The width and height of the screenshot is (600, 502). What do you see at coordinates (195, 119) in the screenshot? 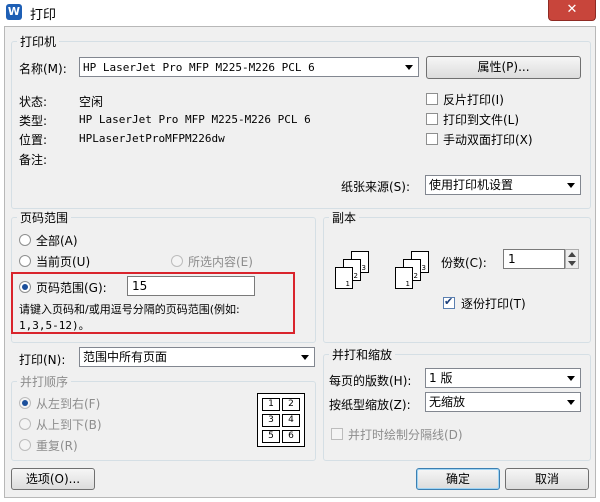
I see `type-value: HP LaserJet Pro MFP M225-M226 PCL 6` at bounding box center [195, 119].